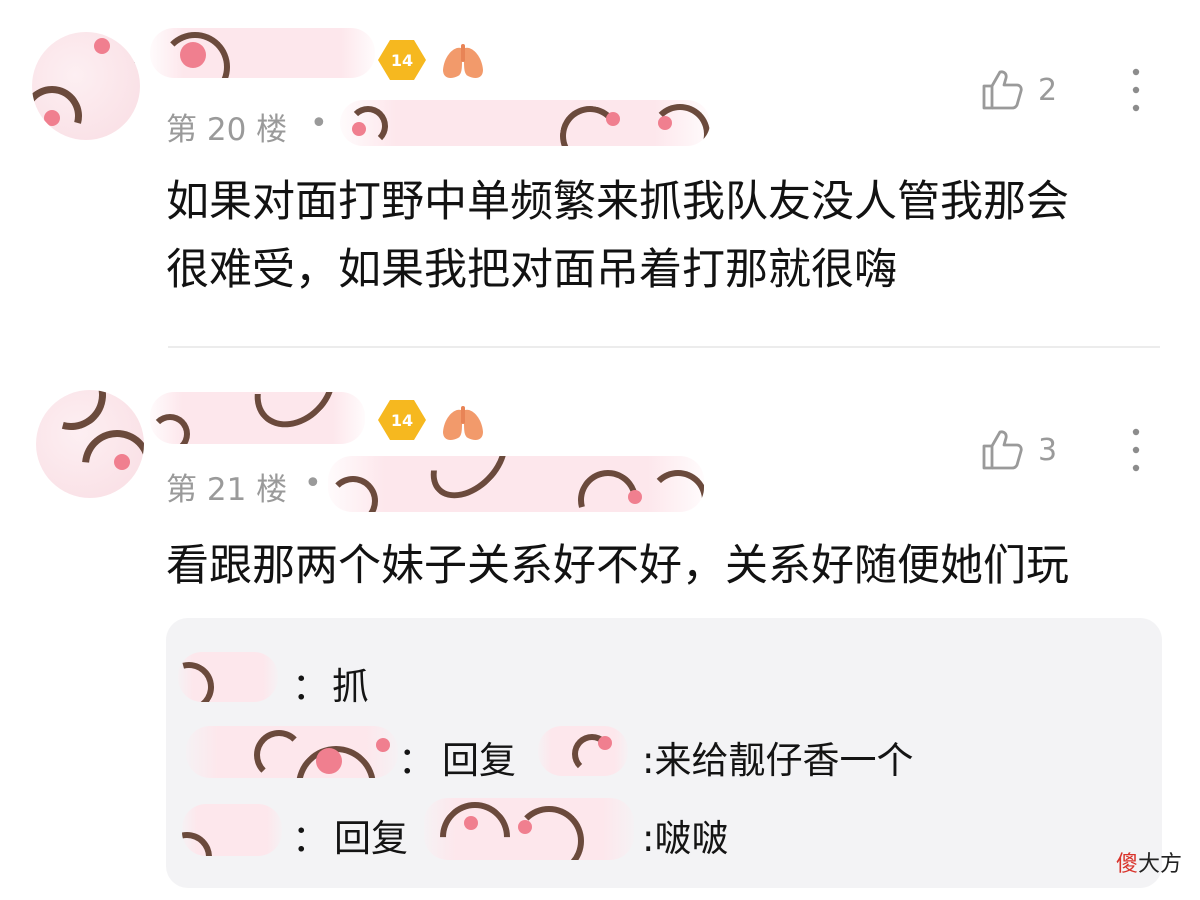 The width and height of the screenshot is (1200, 900). What do you see at coordinates (531, 270) in the screenshot?
I see `comment-text-line: 很难受，如果我把对面吊着打那就很嗨` at bounding box center [531, 270].